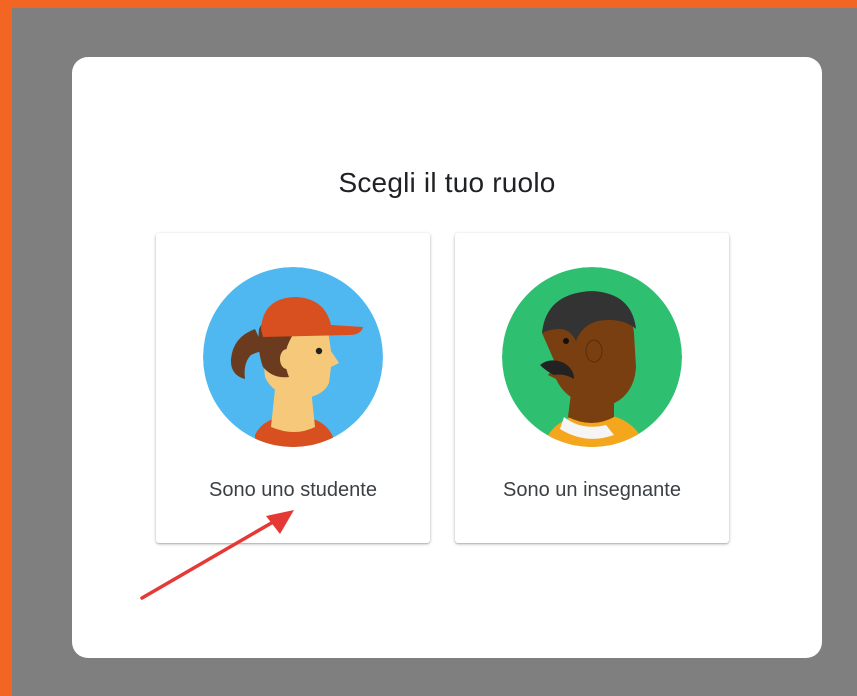  I want to click on teacher-role-label: Sono un insegnante, so click(592, 490).